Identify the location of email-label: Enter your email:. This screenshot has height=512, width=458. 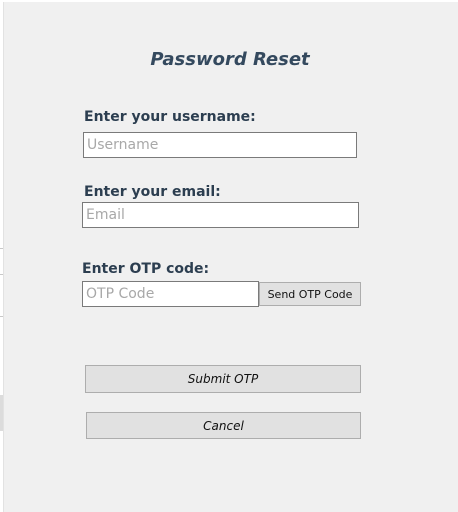
(152, 192).